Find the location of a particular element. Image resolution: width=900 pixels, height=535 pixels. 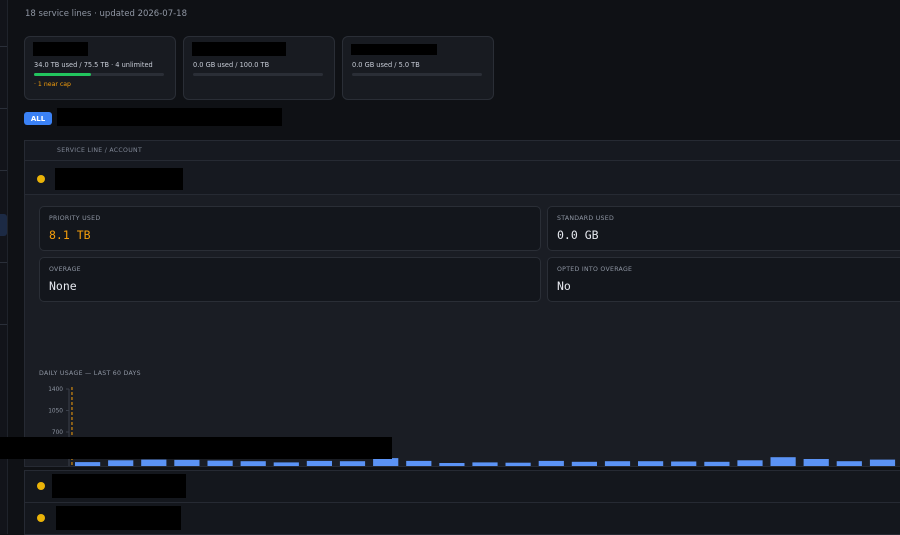

page-subtitle: 18 service lines · updated 2026-07-18 is located at coordinates (106, 14).